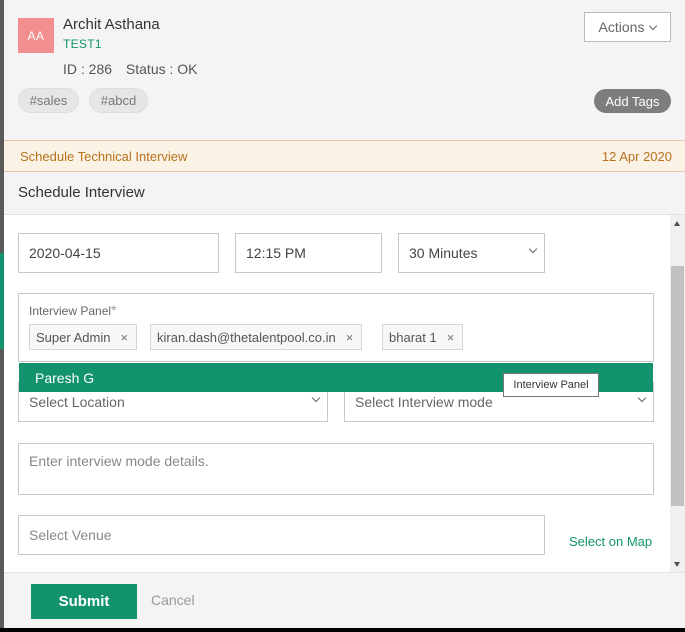 The image size is (685, 632). What do you see at coordinates (73, 310) in the screenshot?
I see `interview-panel-label: Interview Panel*` at bounding box center [73, 310].